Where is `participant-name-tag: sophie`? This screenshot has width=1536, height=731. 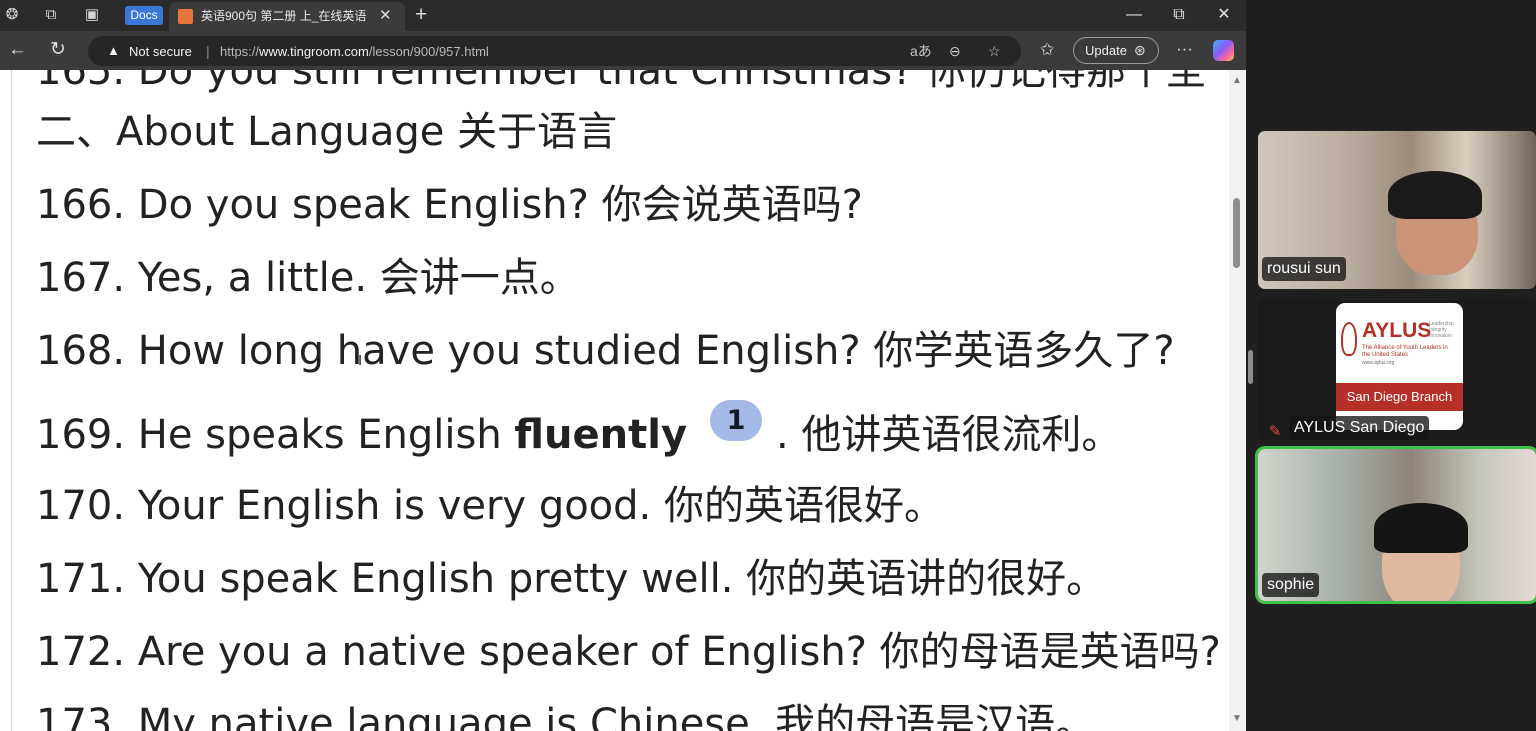 participant-name-tag: sophie is located at coordinates (1291, 585).